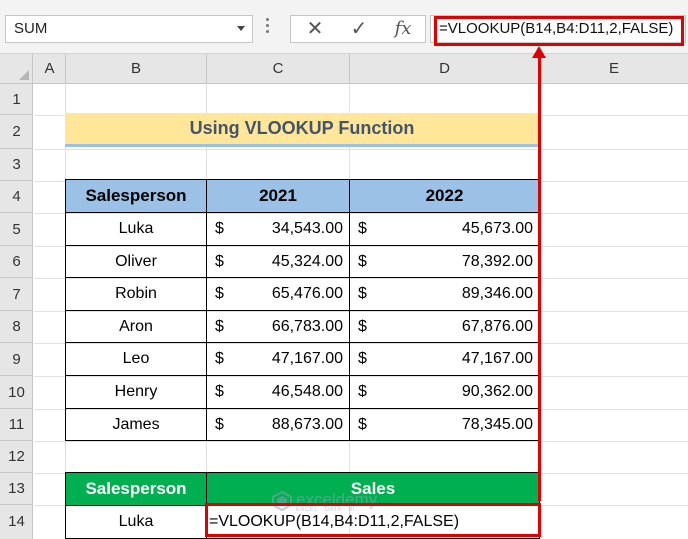 The image size is (688, 539). I want to click on row-header-column: 1 2 3 4 5 6 7 8 9 10 11 12 13 14, so click(16, 311).